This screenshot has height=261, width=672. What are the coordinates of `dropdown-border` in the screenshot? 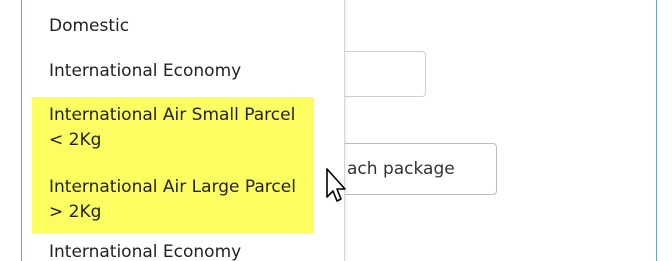 It's located at (344, 130).